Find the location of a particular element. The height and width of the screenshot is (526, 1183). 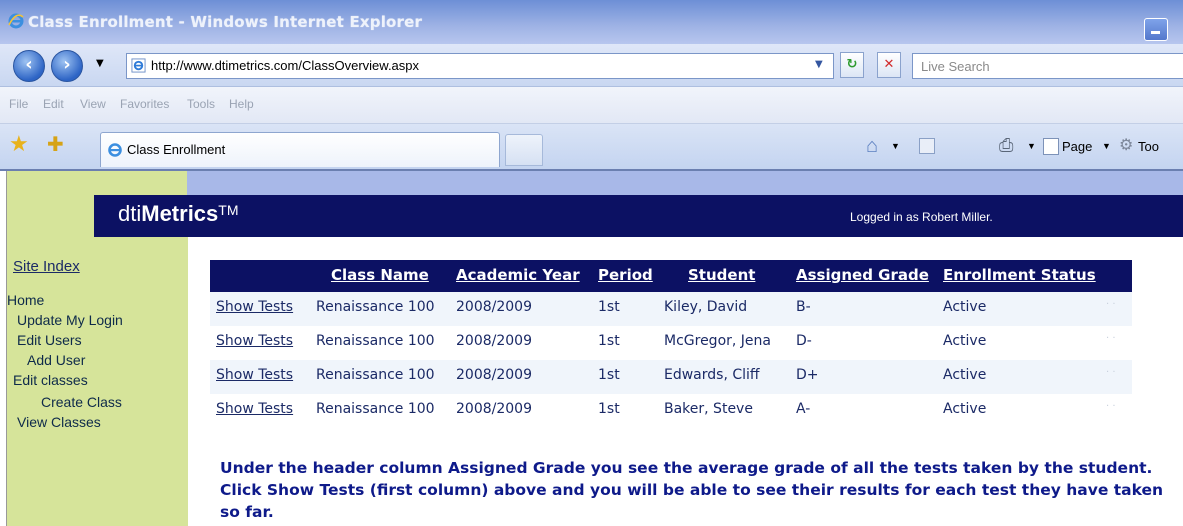

page-dropdown-icon: ▼ is located at coordinates (1106, 146).